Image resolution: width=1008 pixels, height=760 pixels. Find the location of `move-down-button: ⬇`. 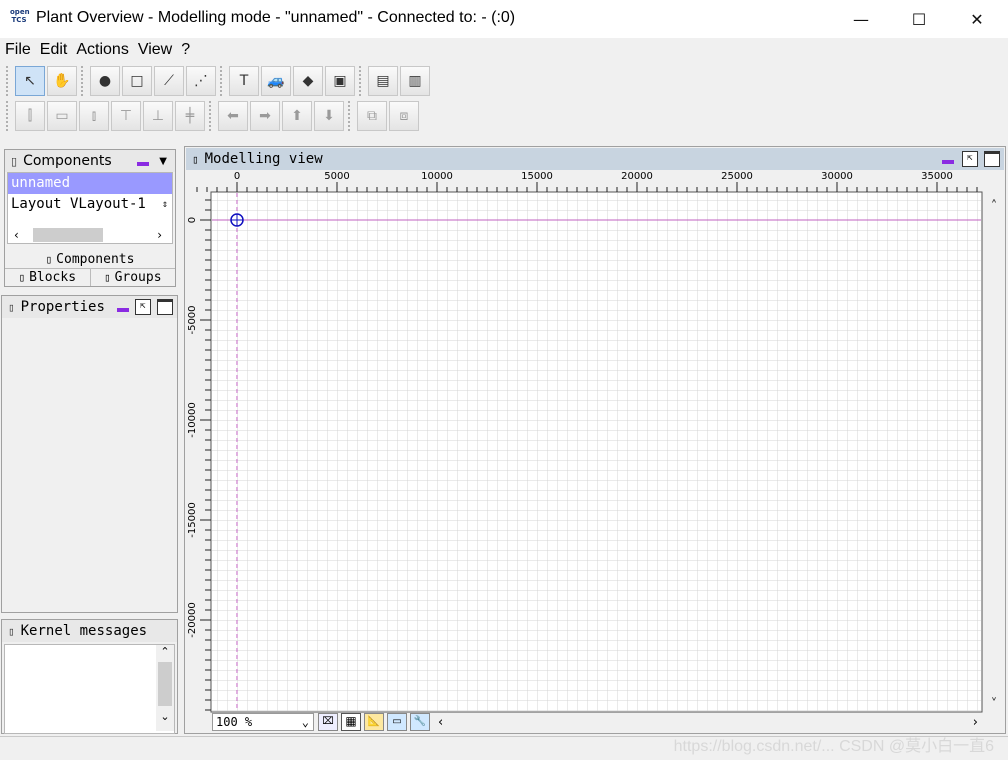

move-down-button: ⬇ is located at coordinates (329, 116).